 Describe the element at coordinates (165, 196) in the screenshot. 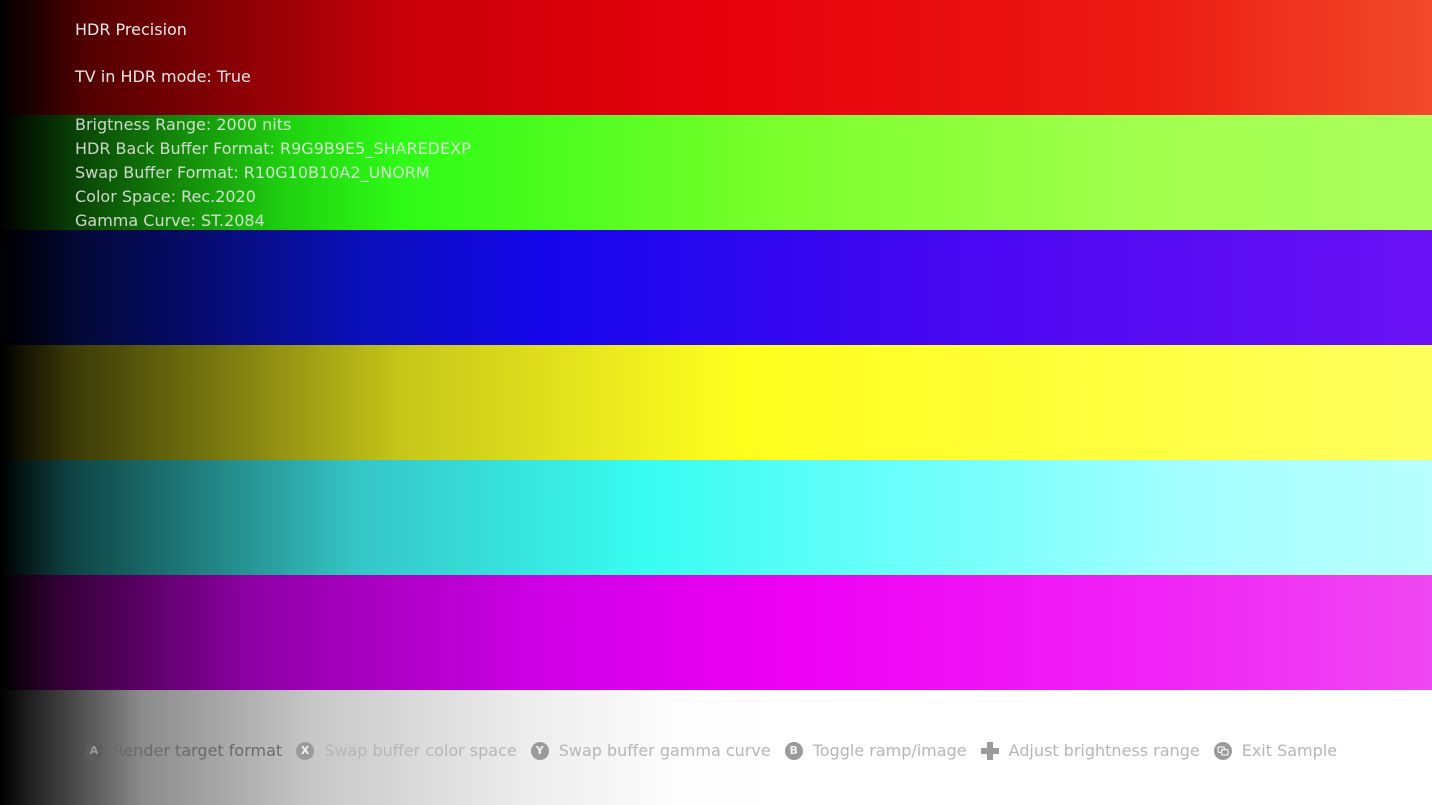

I see `color-space-text: Color Space: Rec.2020` at that location.